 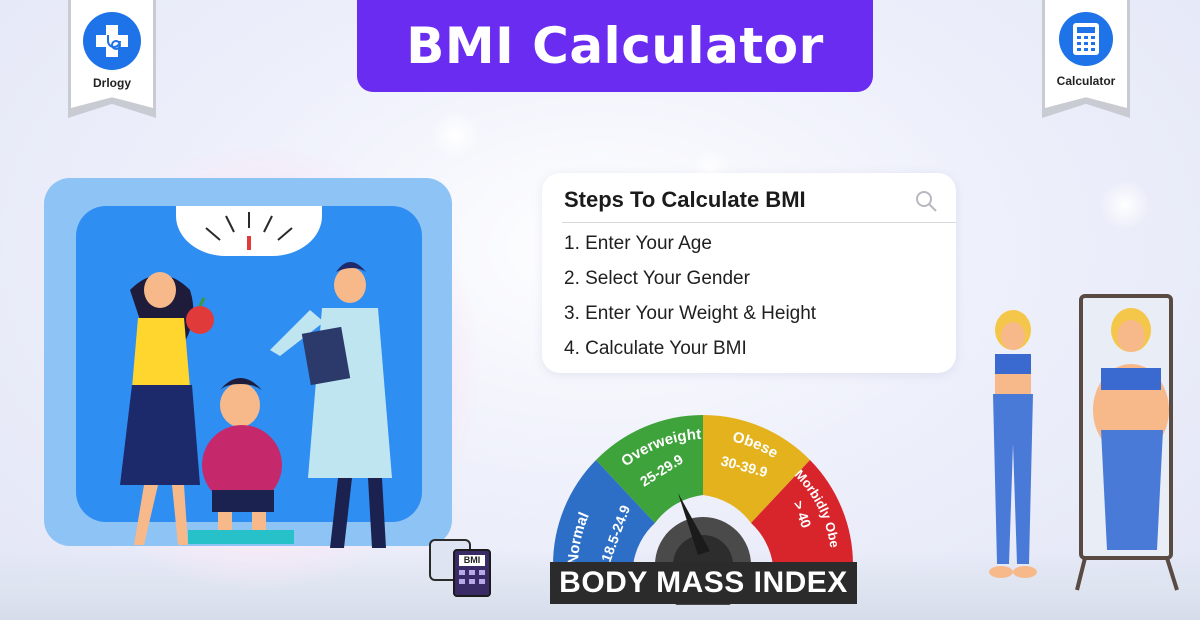 I want to click on list-item: 4. Calculate Your BMI, so click(x=655, y=348).